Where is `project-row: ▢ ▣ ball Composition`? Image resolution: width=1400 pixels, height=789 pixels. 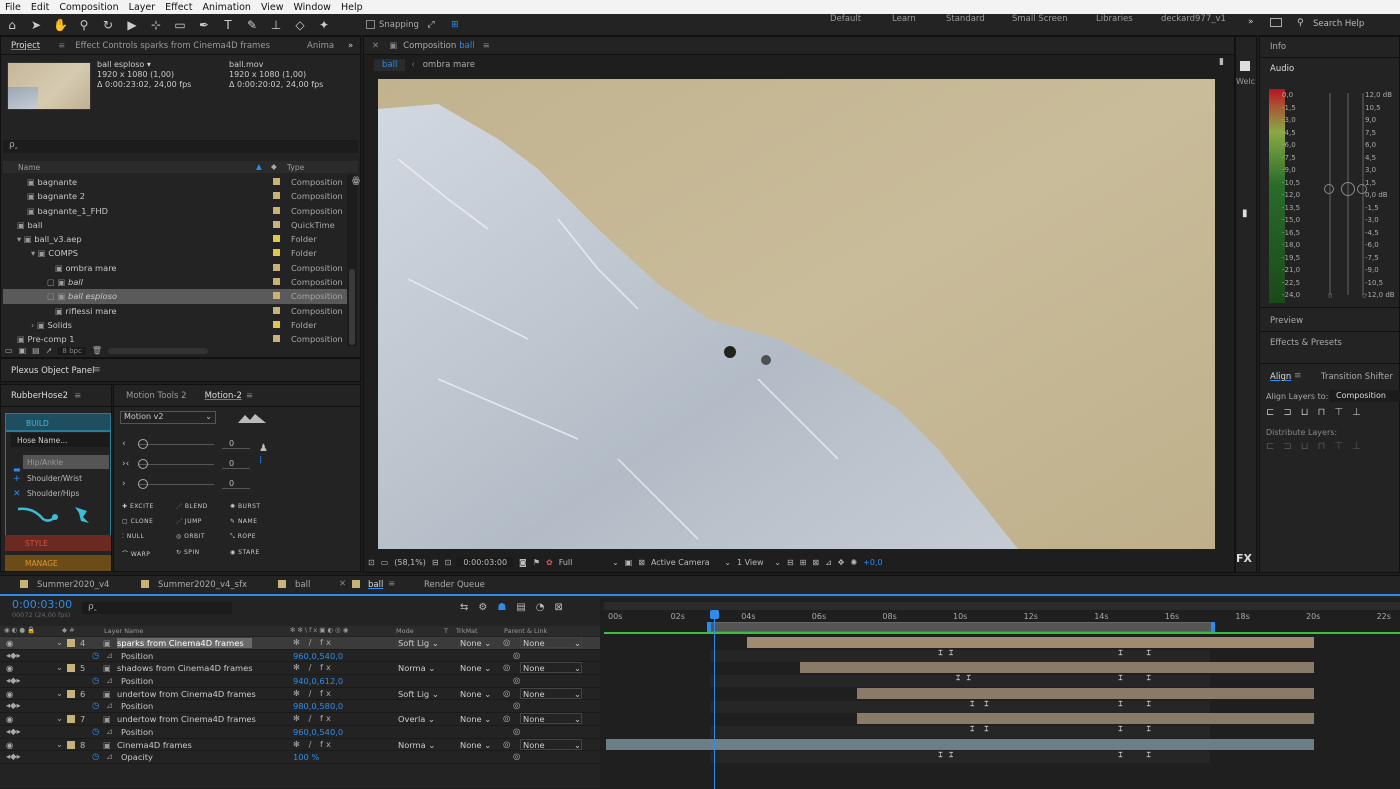
project-row: ▢ ▣ ball Composition is located at coordinates (175, 282).